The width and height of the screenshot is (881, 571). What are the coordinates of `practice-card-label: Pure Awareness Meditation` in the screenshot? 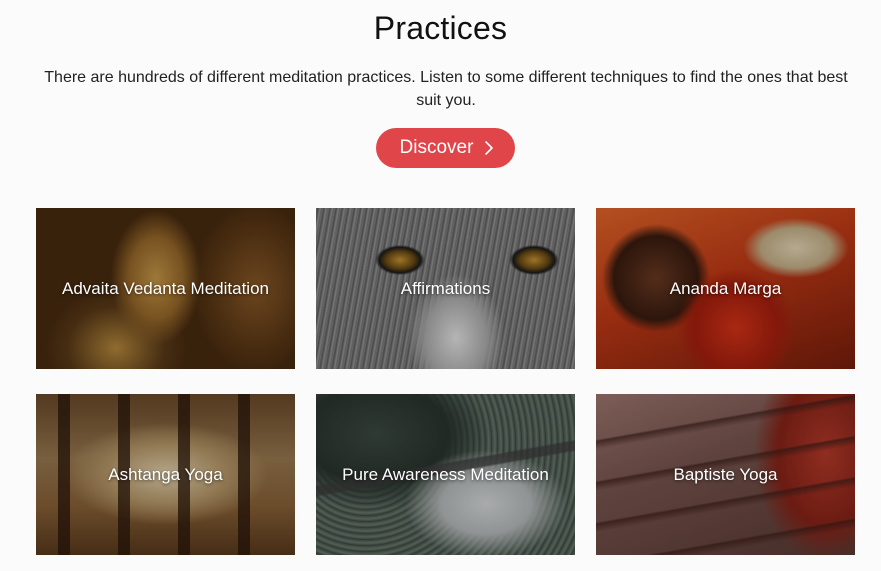 It's located at (445, 474).